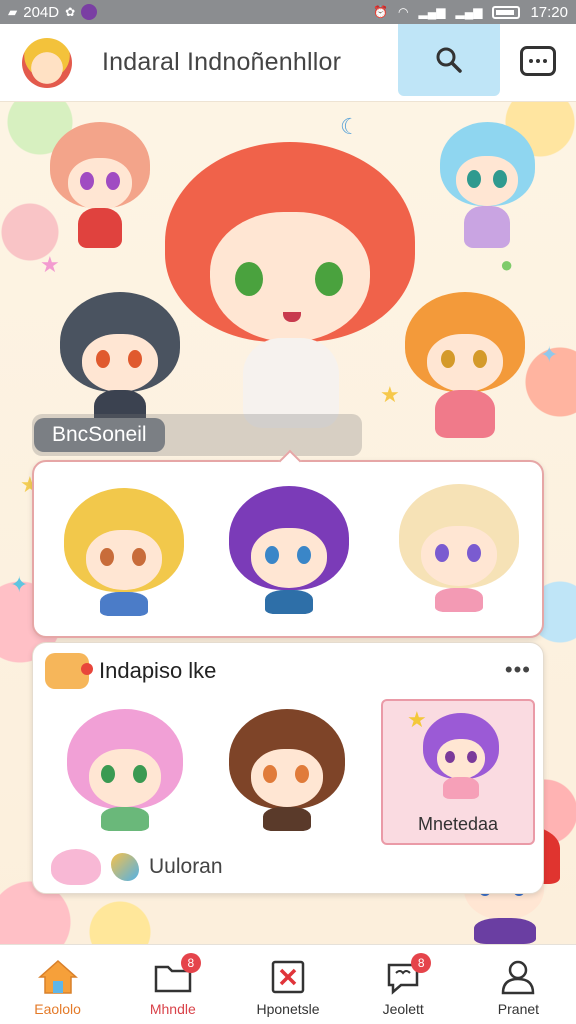 This screenshot has width=576, height=1024. What do you see at coordinates (125, 867) in the screenshot?
I see `bird-icon` at bounding box center [125, 867].